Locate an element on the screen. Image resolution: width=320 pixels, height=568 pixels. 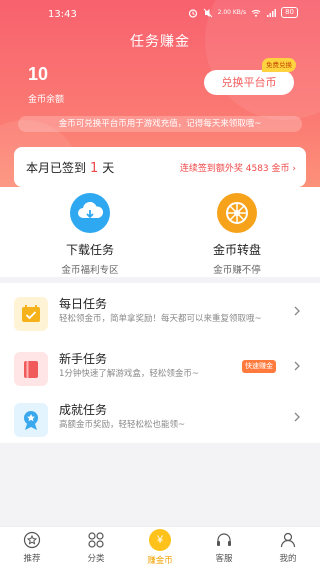
coin-balance: 10 is located at coordinates (38, 74).